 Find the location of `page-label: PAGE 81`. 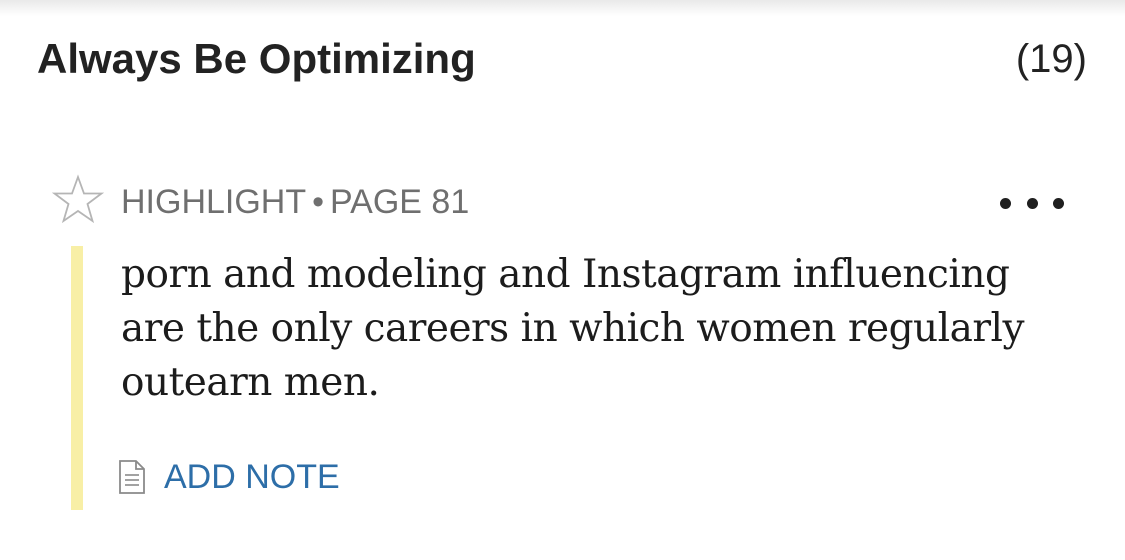

page-label: PAGE 81 is located at coordinates (400, 202).